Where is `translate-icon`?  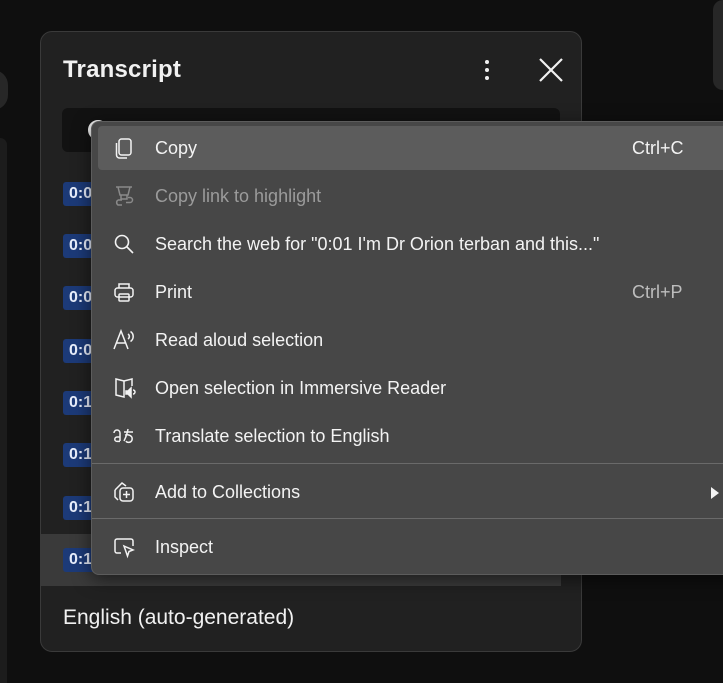 translate-icon is located at coordinates (124, 436).